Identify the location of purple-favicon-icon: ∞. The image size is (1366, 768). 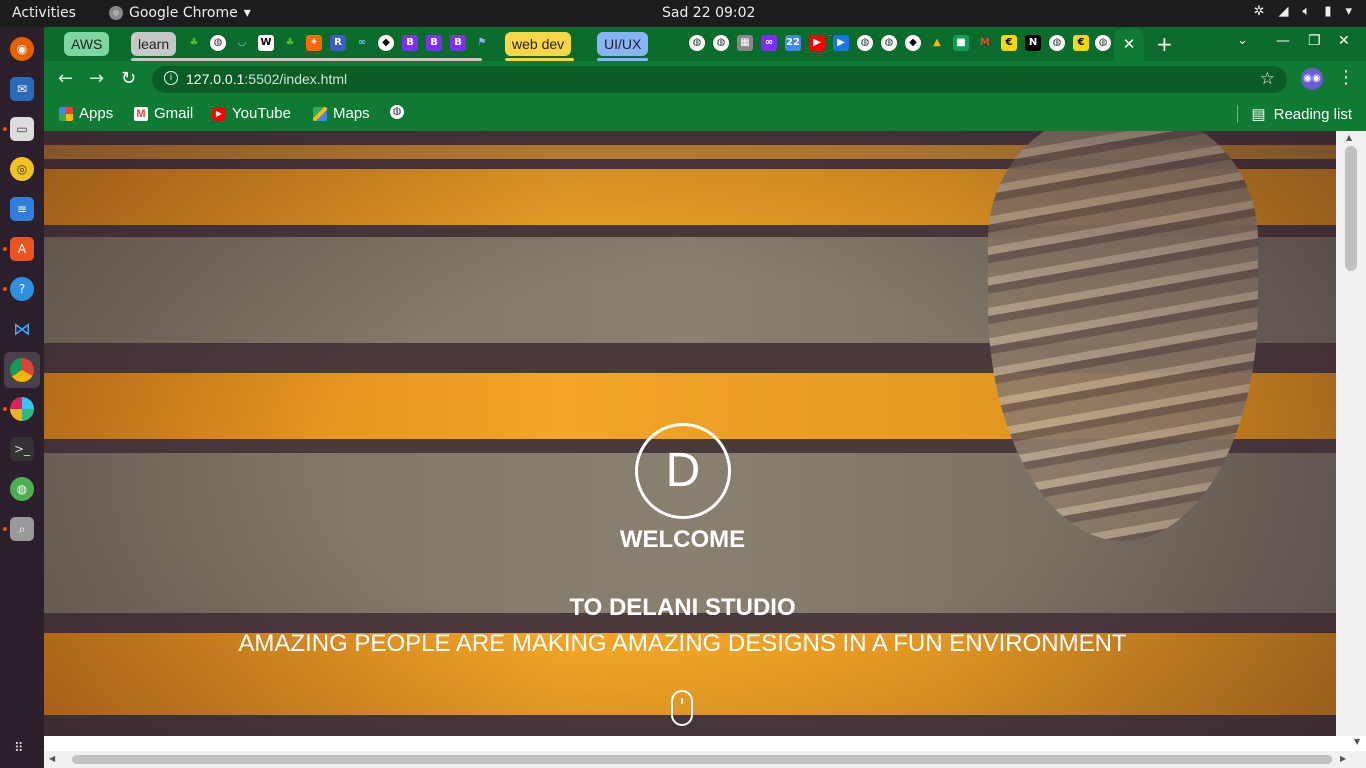
(769, 43).